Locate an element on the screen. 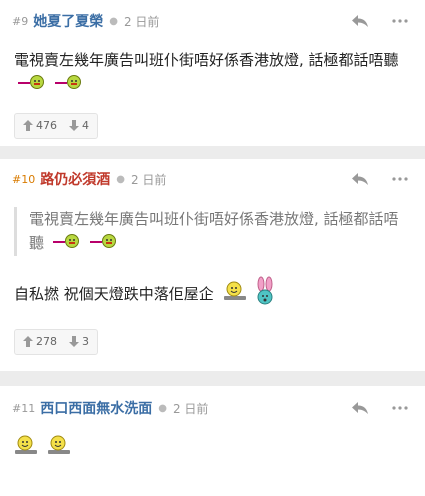  post-number: #11 is located at coordinates (24, 408).